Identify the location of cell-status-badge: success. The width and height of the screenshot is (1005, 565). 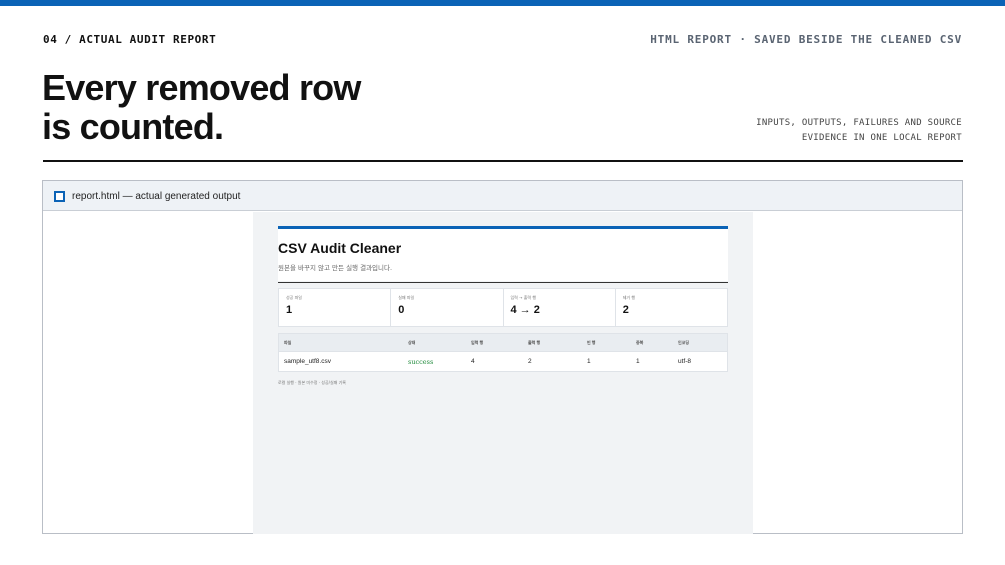
(421, 361).